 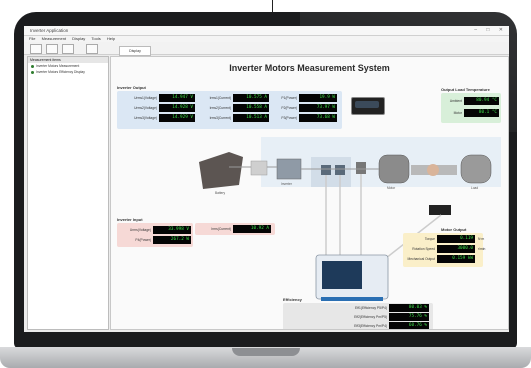 What do you see at coordinates (440, 210) in the screenshot?
I see `torque-meter-shape` at bounding box center [440, 210].